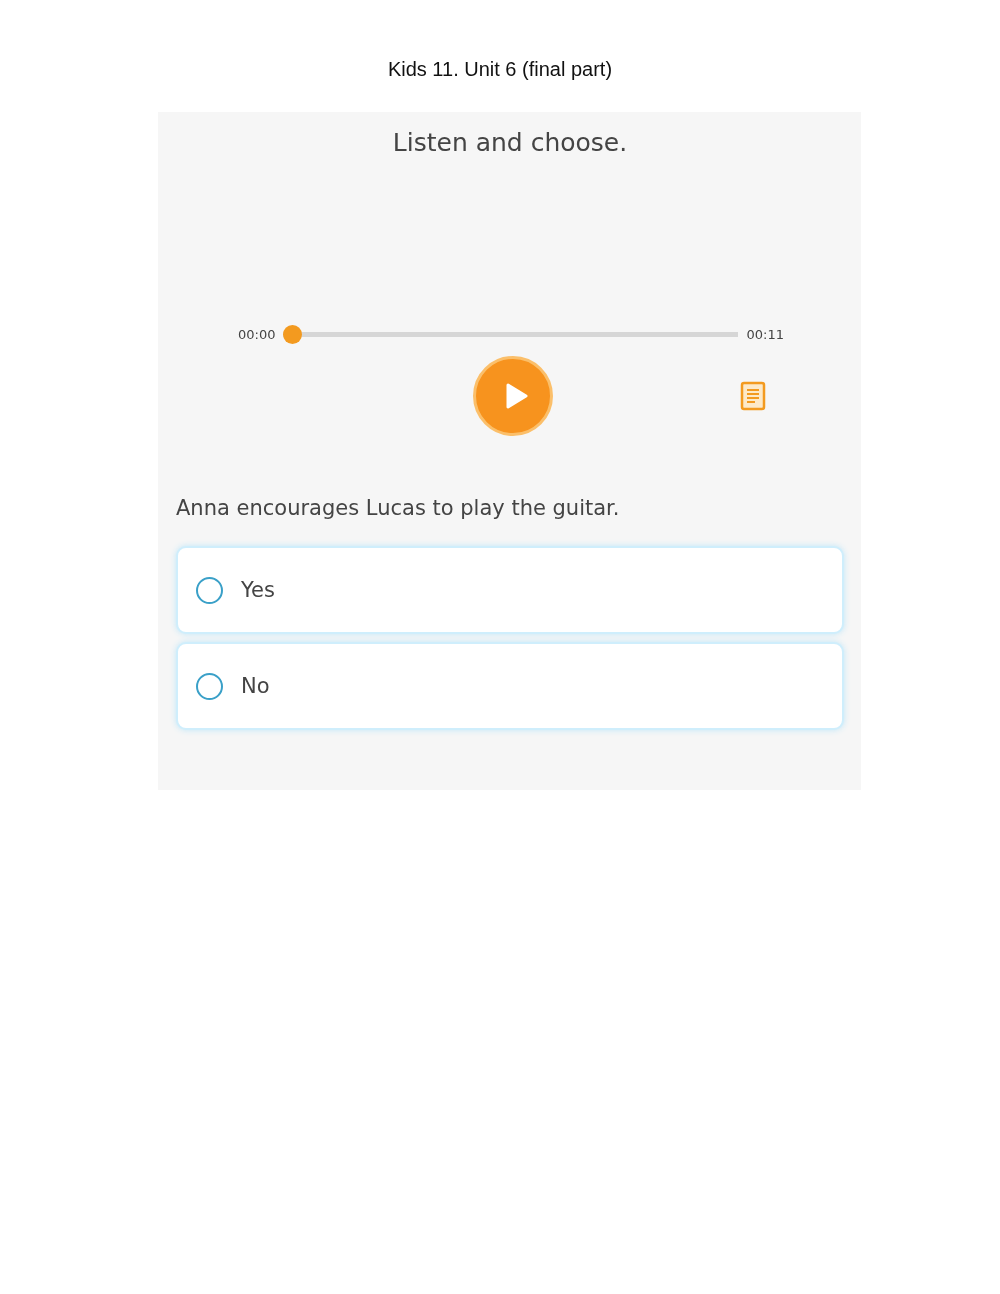  What do you see at coordinates (293, 334) in the screenshot?
I see `progress-thumb` at bounding box center [293, 334].